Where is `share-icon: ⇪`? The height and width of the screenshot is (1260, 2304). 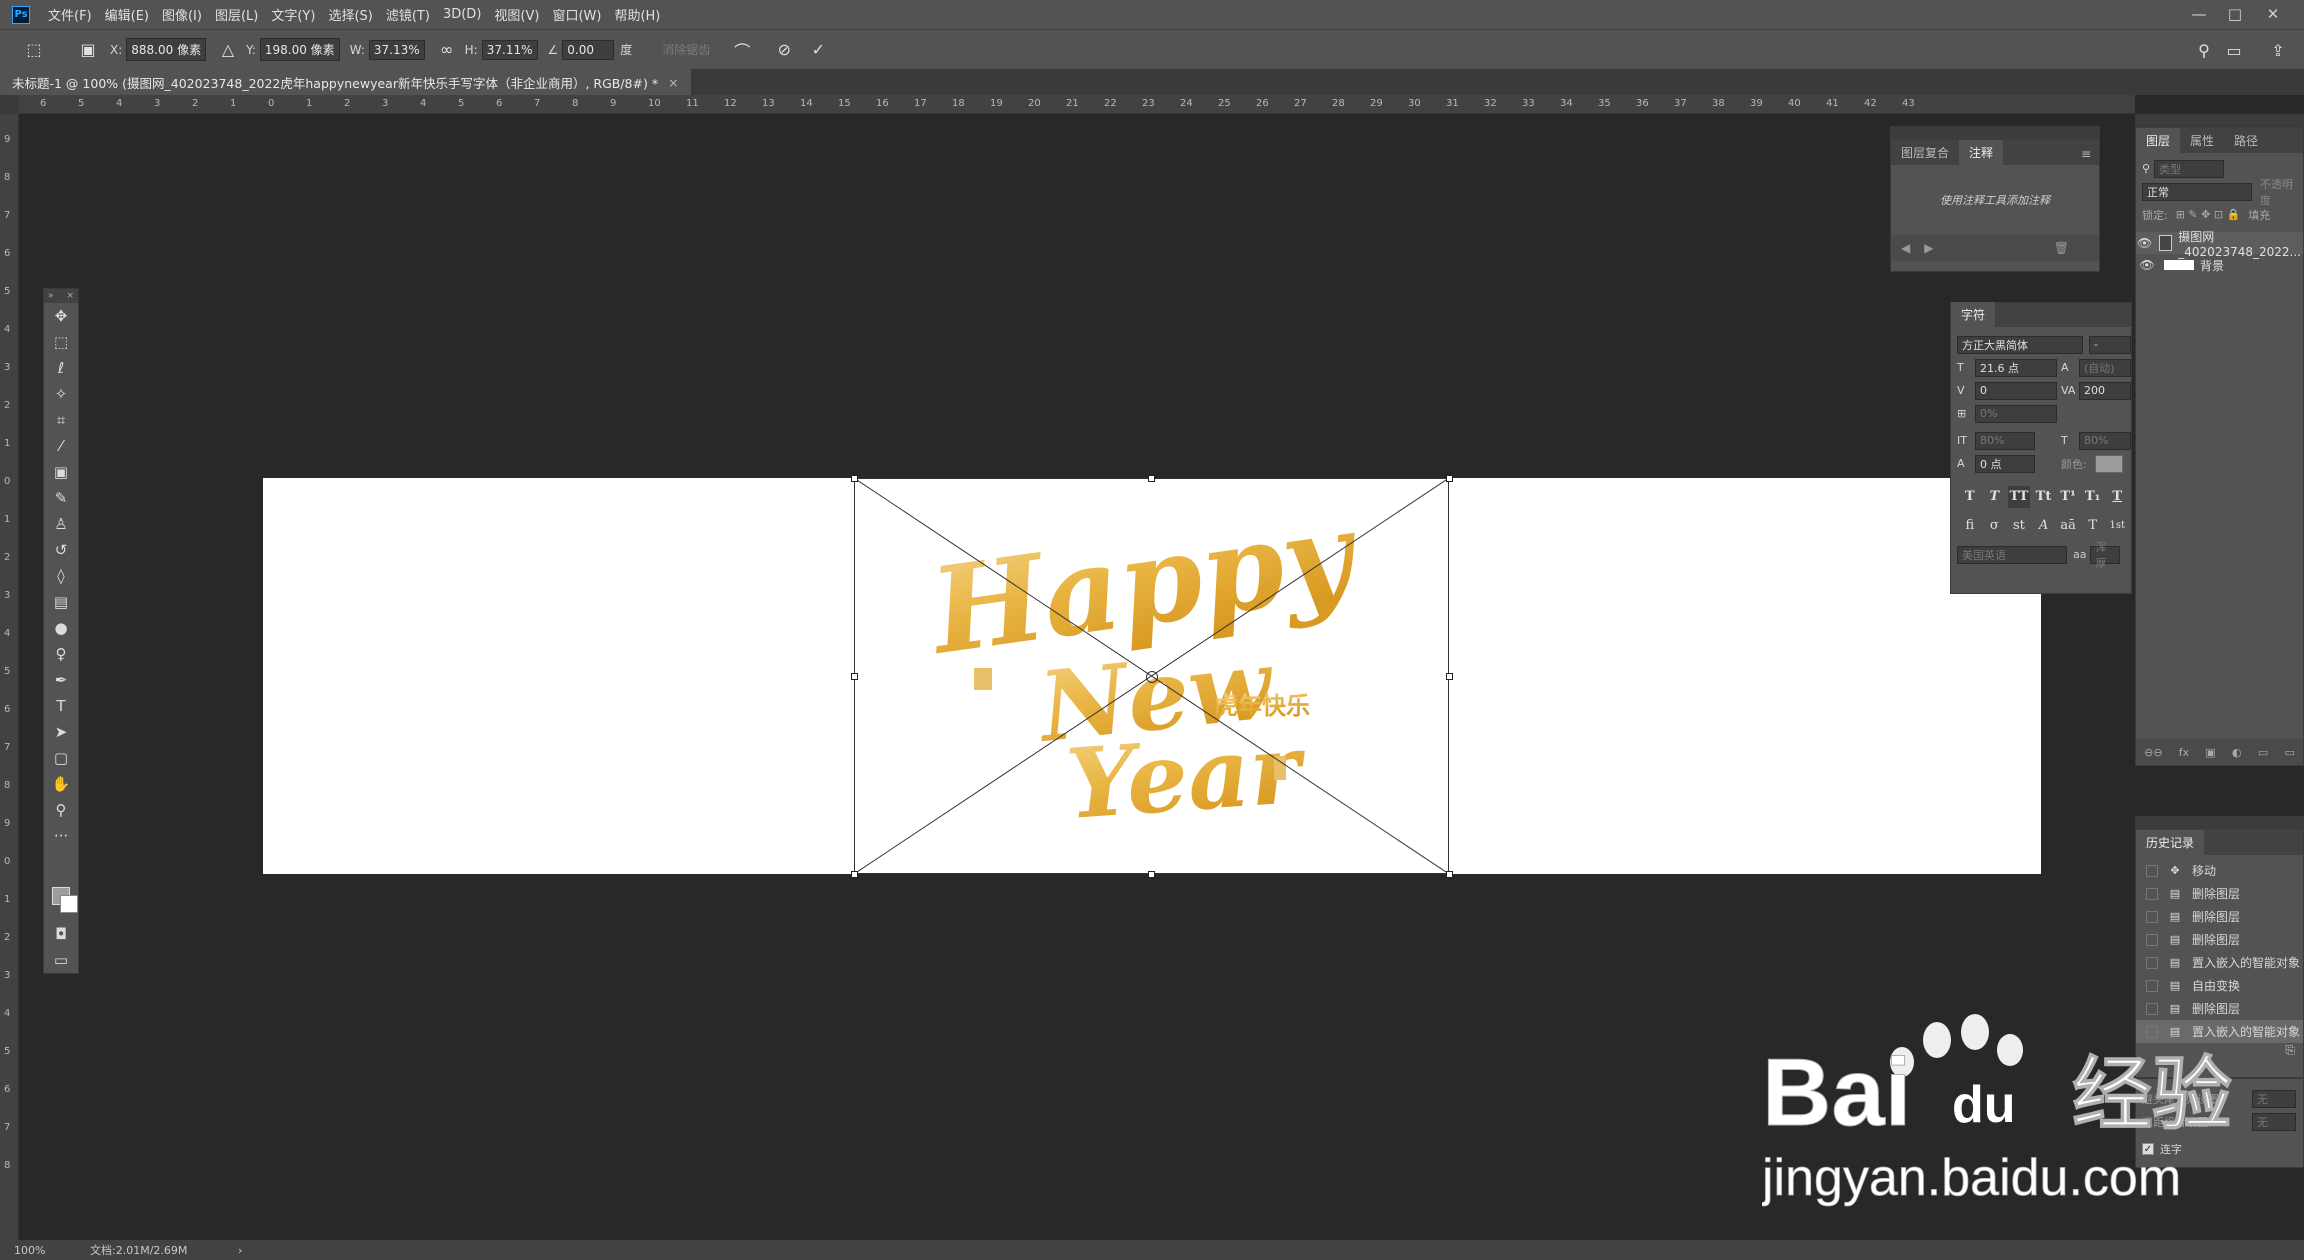 share-icon: ⇪ is located at coordinates (2278, 50).